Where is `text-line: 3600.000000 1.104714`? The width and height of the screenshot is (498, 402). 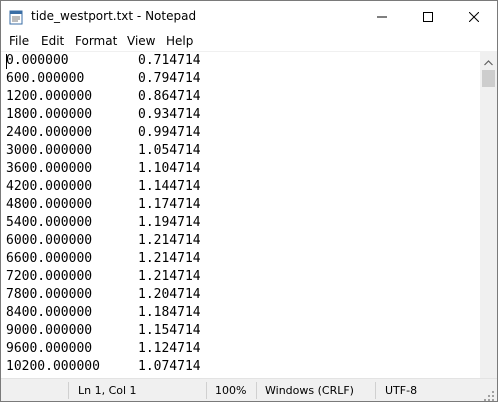
text-line: 3600.000000 1.104714 is located at coordinates (103, 168).